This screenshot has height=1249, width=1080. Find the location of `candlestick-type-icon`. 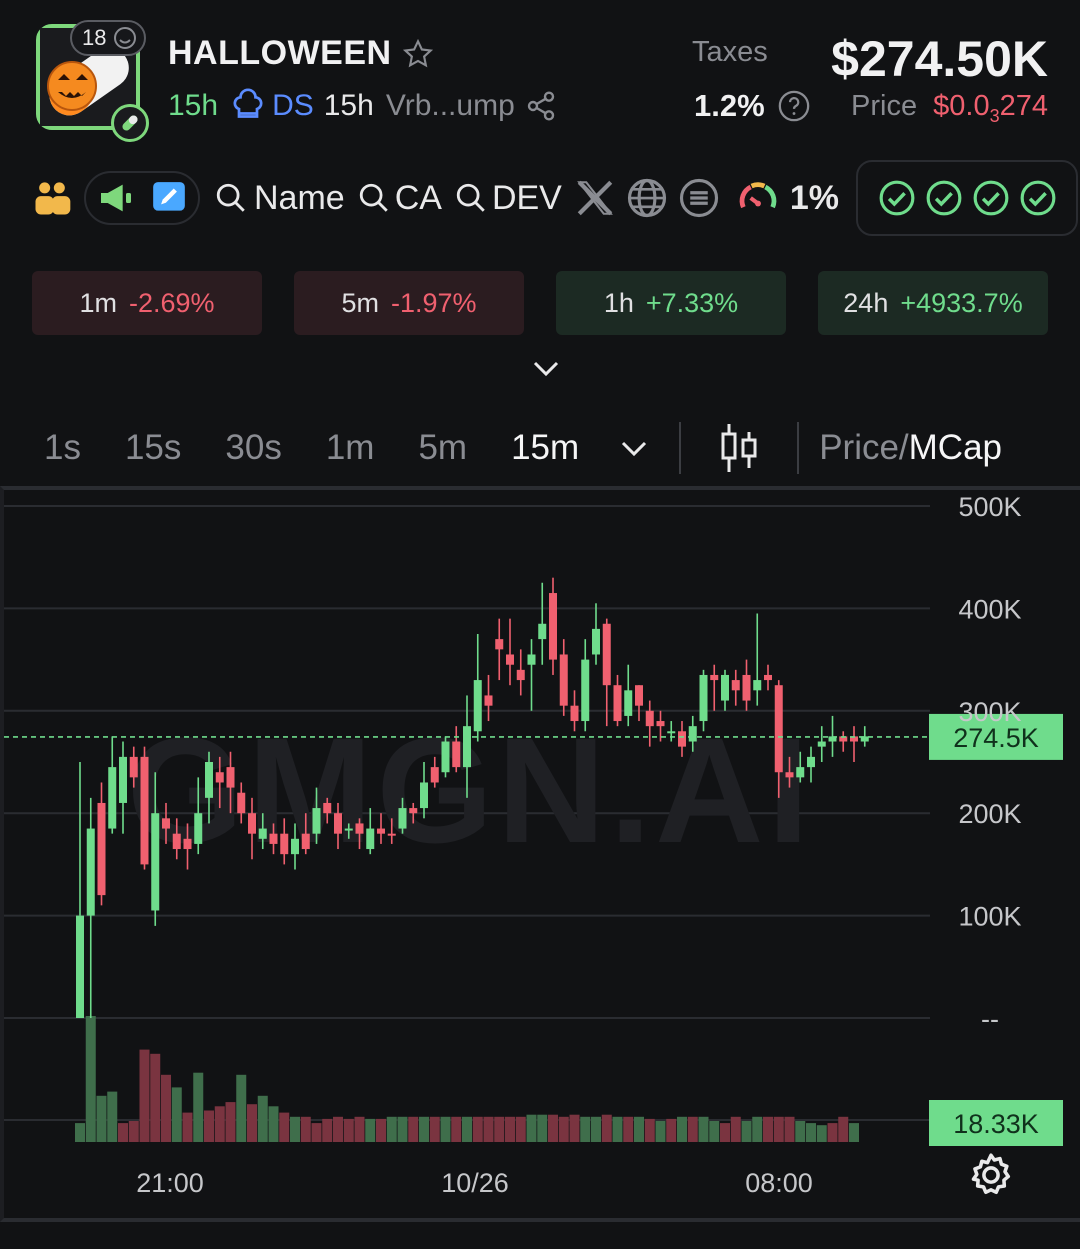

candlestick-type-icon is located at coordinates (739, 448).